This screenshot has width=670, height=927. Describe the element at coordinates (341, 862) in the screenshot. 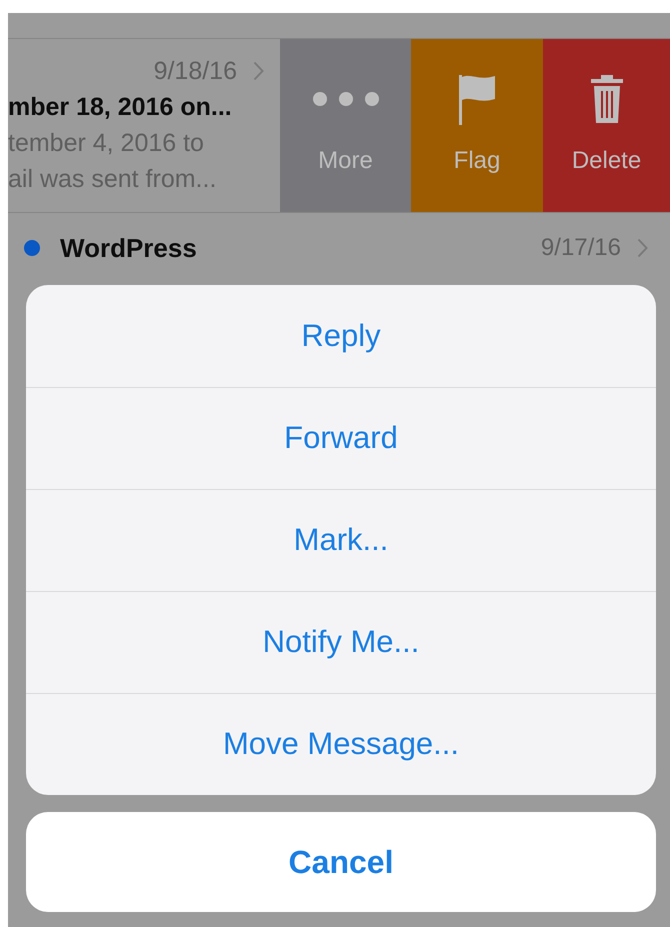

I see `cancel-button: Cancel` at that location.